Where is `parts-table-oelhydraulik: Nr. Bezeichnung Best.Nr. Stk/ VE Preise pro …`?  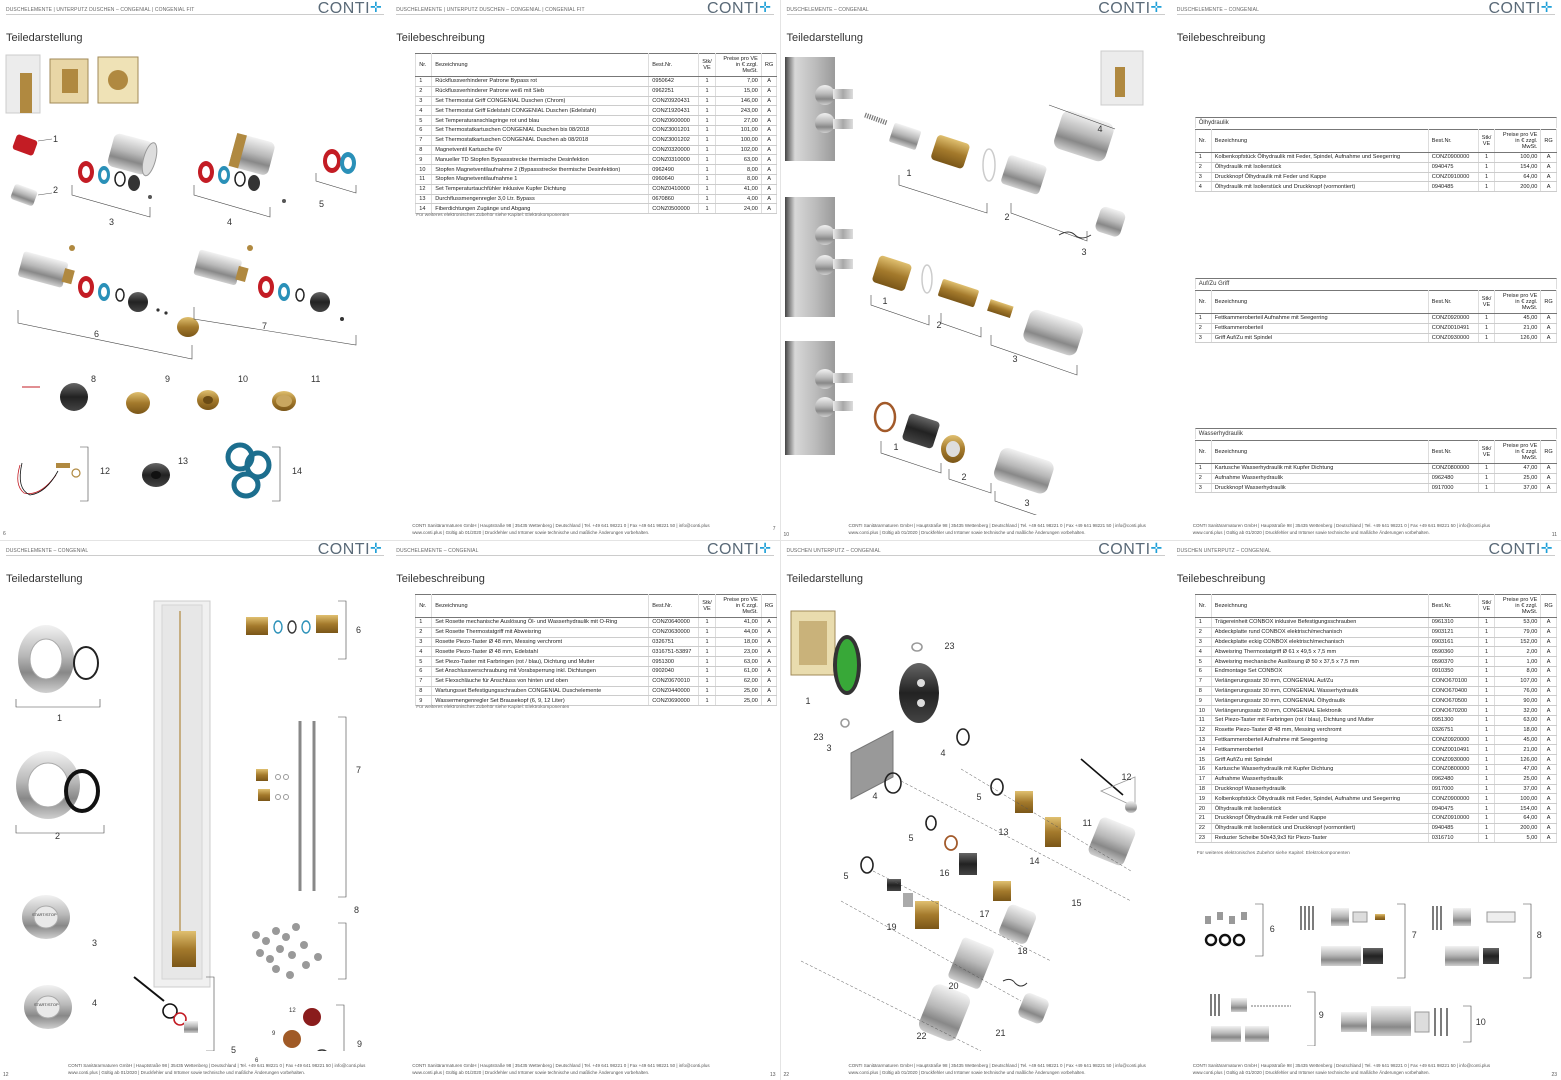
parts-table-oelhydraulik: Nr. Bezeichnung Best.Nr. Stk/ VE Preise pro … is located at coordinates (1375, 161).